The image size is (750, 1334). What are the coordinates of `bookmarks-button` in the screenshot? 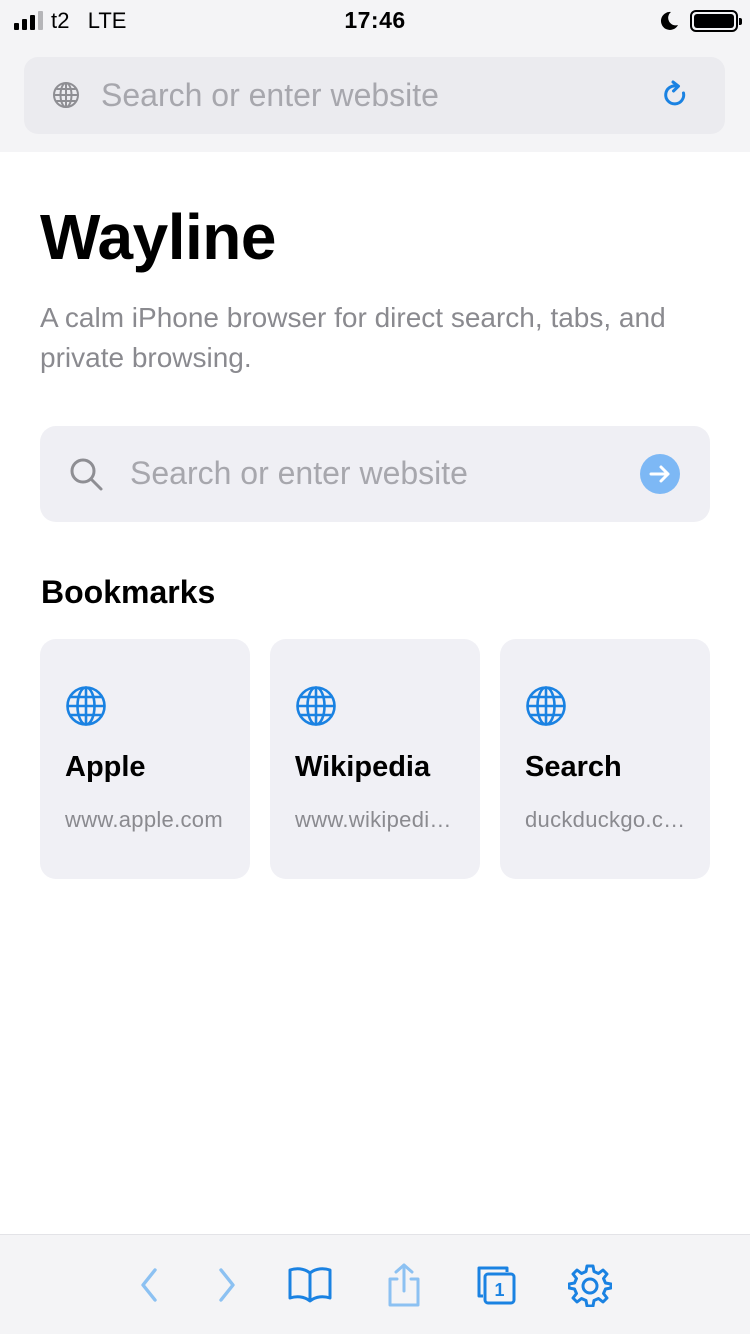 It's located at (310, 1285).